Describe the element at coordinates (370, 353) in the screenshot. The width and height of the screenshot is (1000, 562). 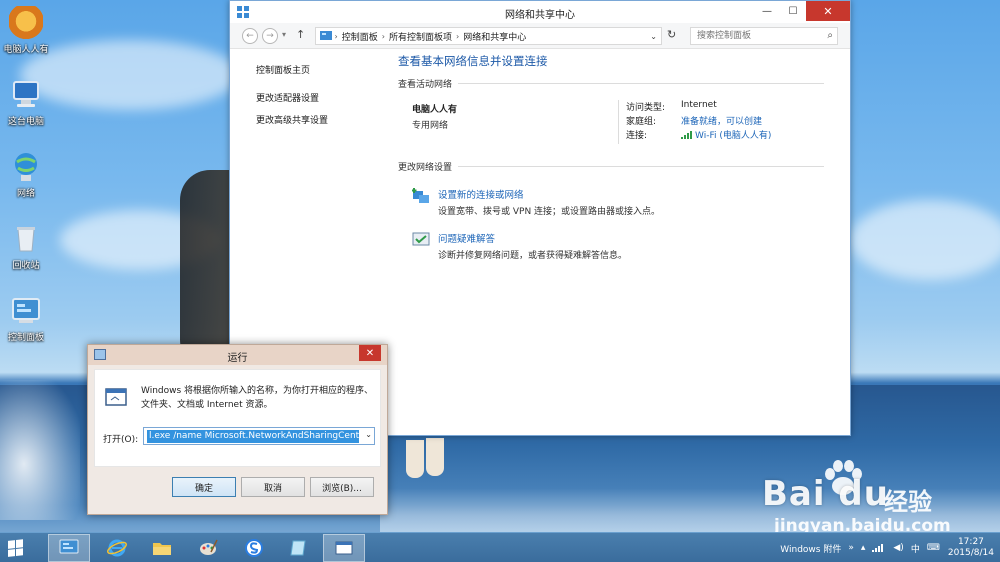
I see `run-close-button: ✕` at that location.